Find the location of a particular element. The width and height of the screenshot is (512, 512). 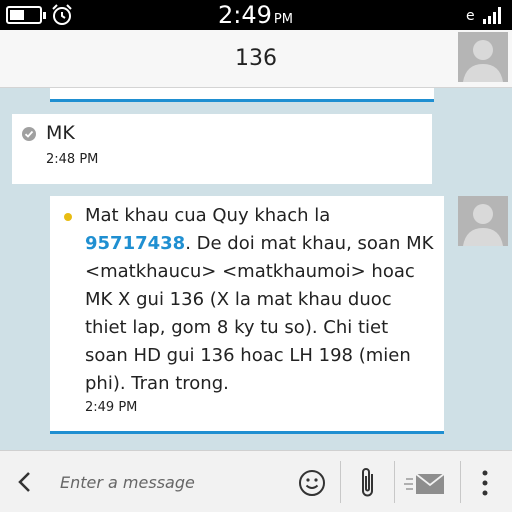

status-clock: 2:49 PM is located at coordinates (255, 15).